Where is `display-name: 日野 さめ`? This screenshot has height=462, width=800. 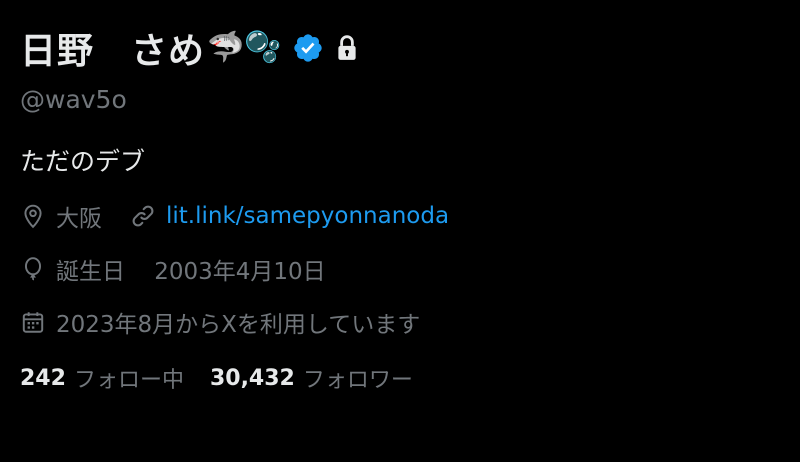 display-name: 日野 さめ is located at coordinates (113, 51).